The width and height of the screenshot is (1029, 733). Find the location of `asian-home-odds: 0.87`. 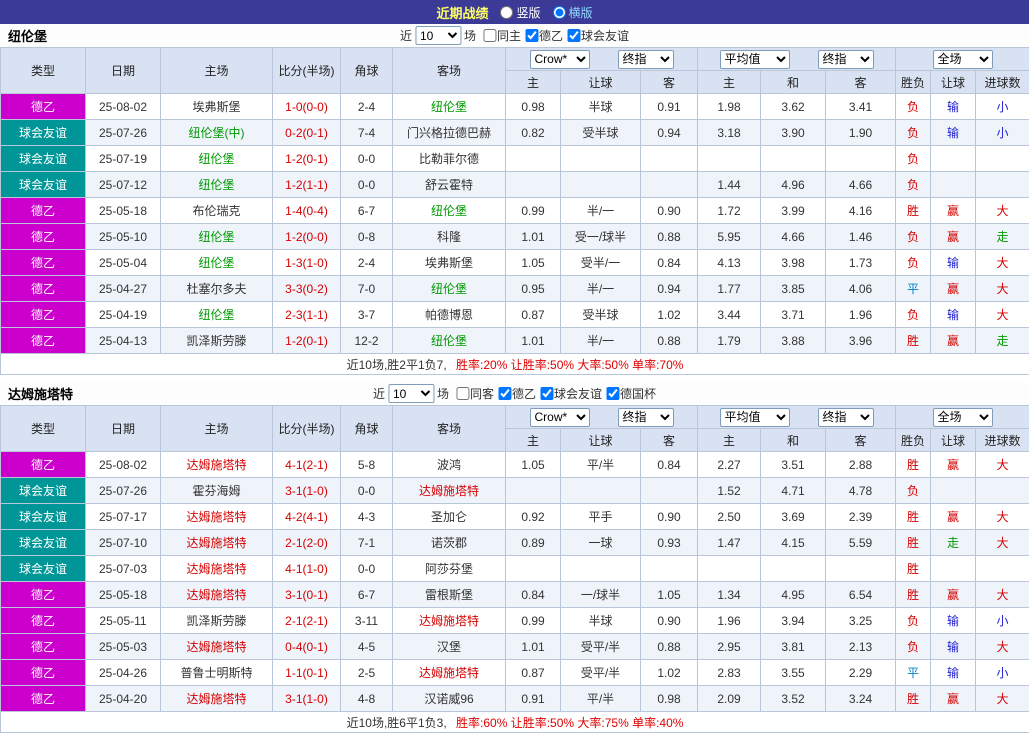

asian-home-odds: 0.87 is located at coordinates (533, 315).